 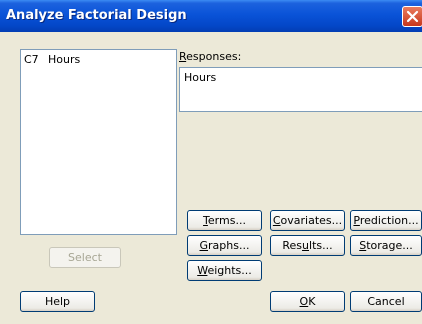 What do you see at coordinates (300, 89) in the screenshot?
I see `responses-field: Hours` at bounding box center [300, 89].